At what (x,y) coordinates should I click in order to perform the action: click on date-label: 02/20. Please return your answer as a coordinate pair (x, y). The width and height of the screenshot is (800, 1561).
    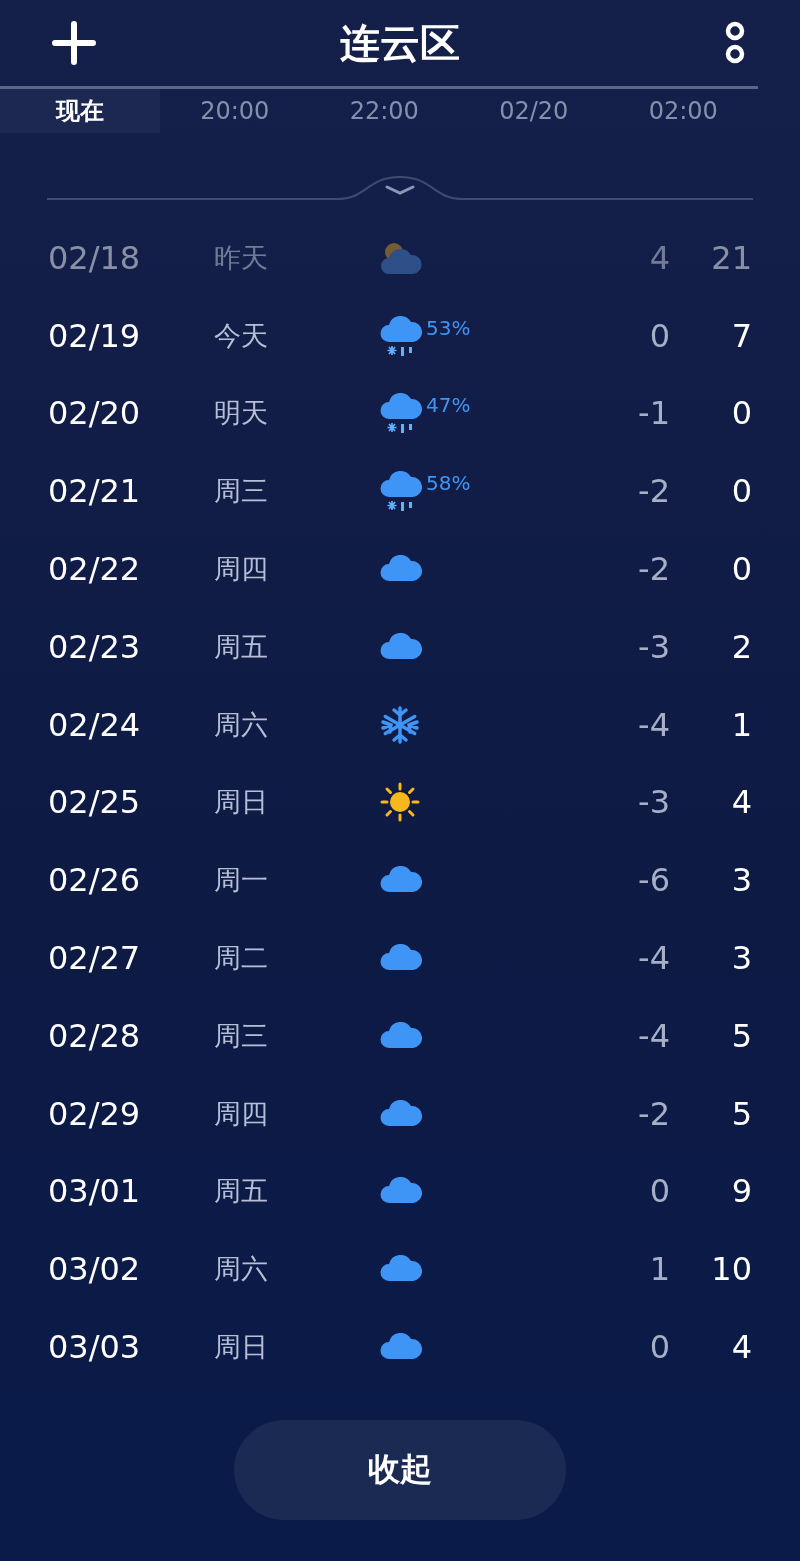
    Looking at the image, I should click on (95, 413).